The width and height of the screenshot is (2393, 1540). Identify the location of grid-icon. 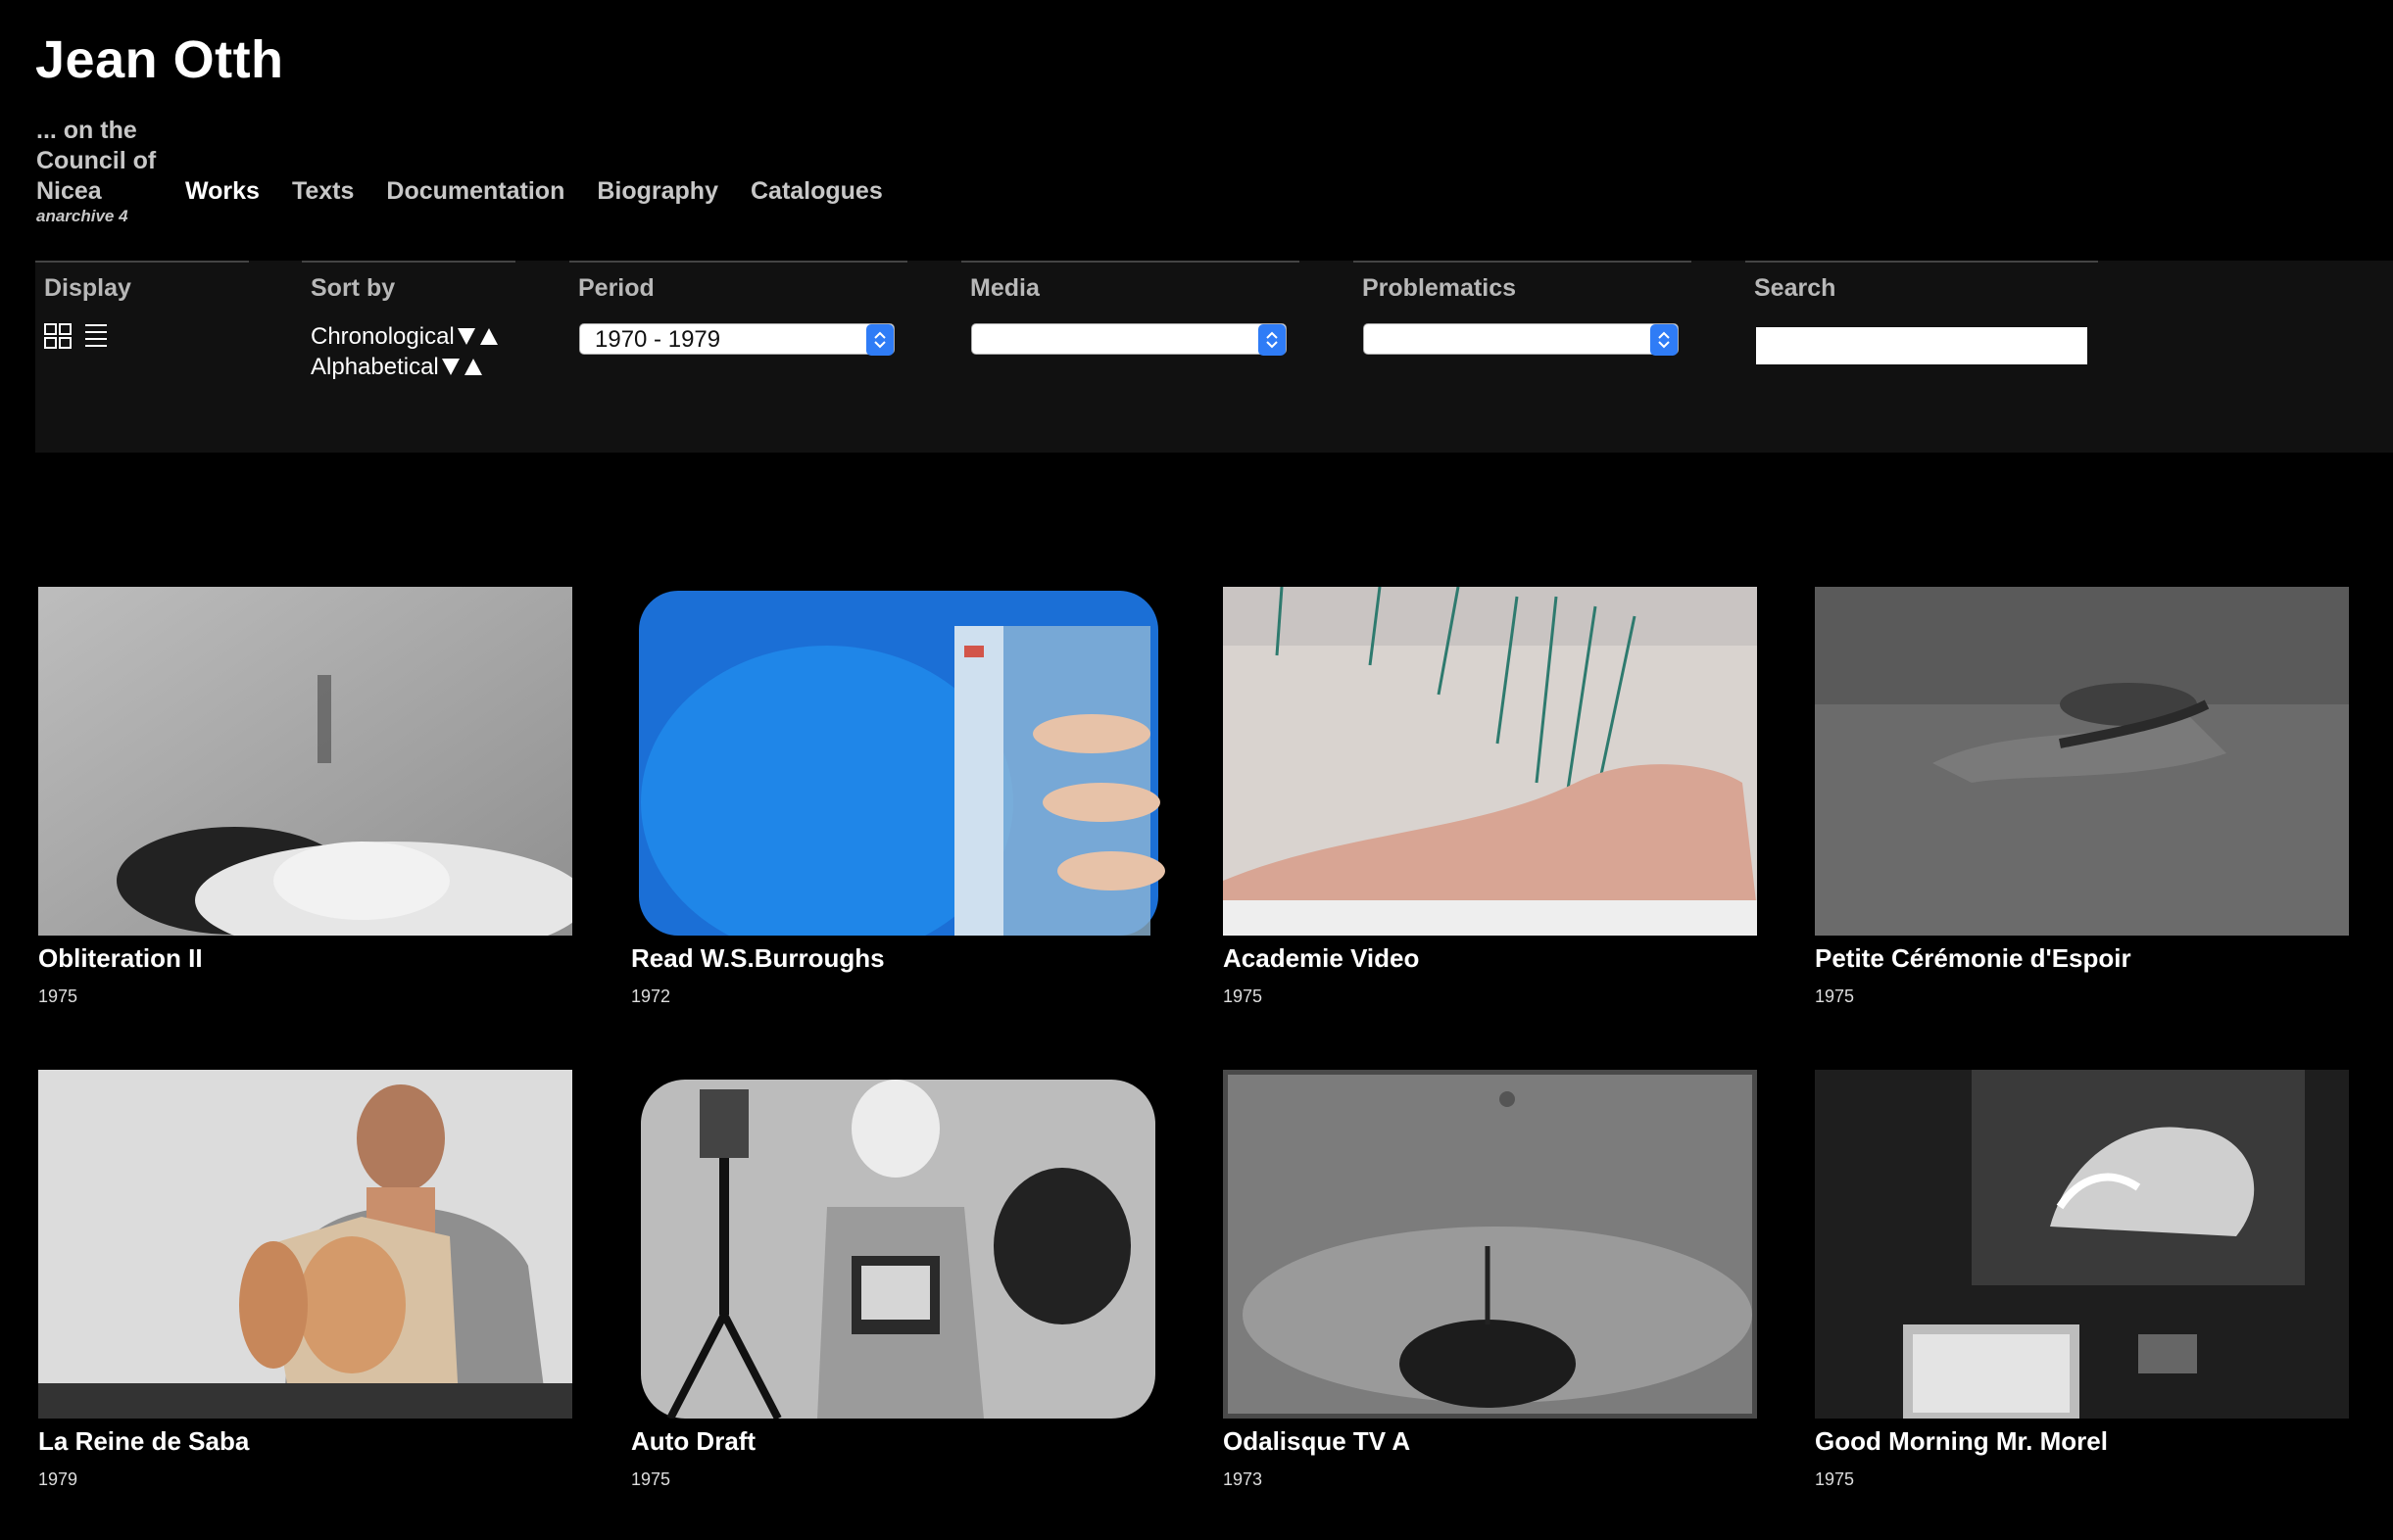
(58, 336).